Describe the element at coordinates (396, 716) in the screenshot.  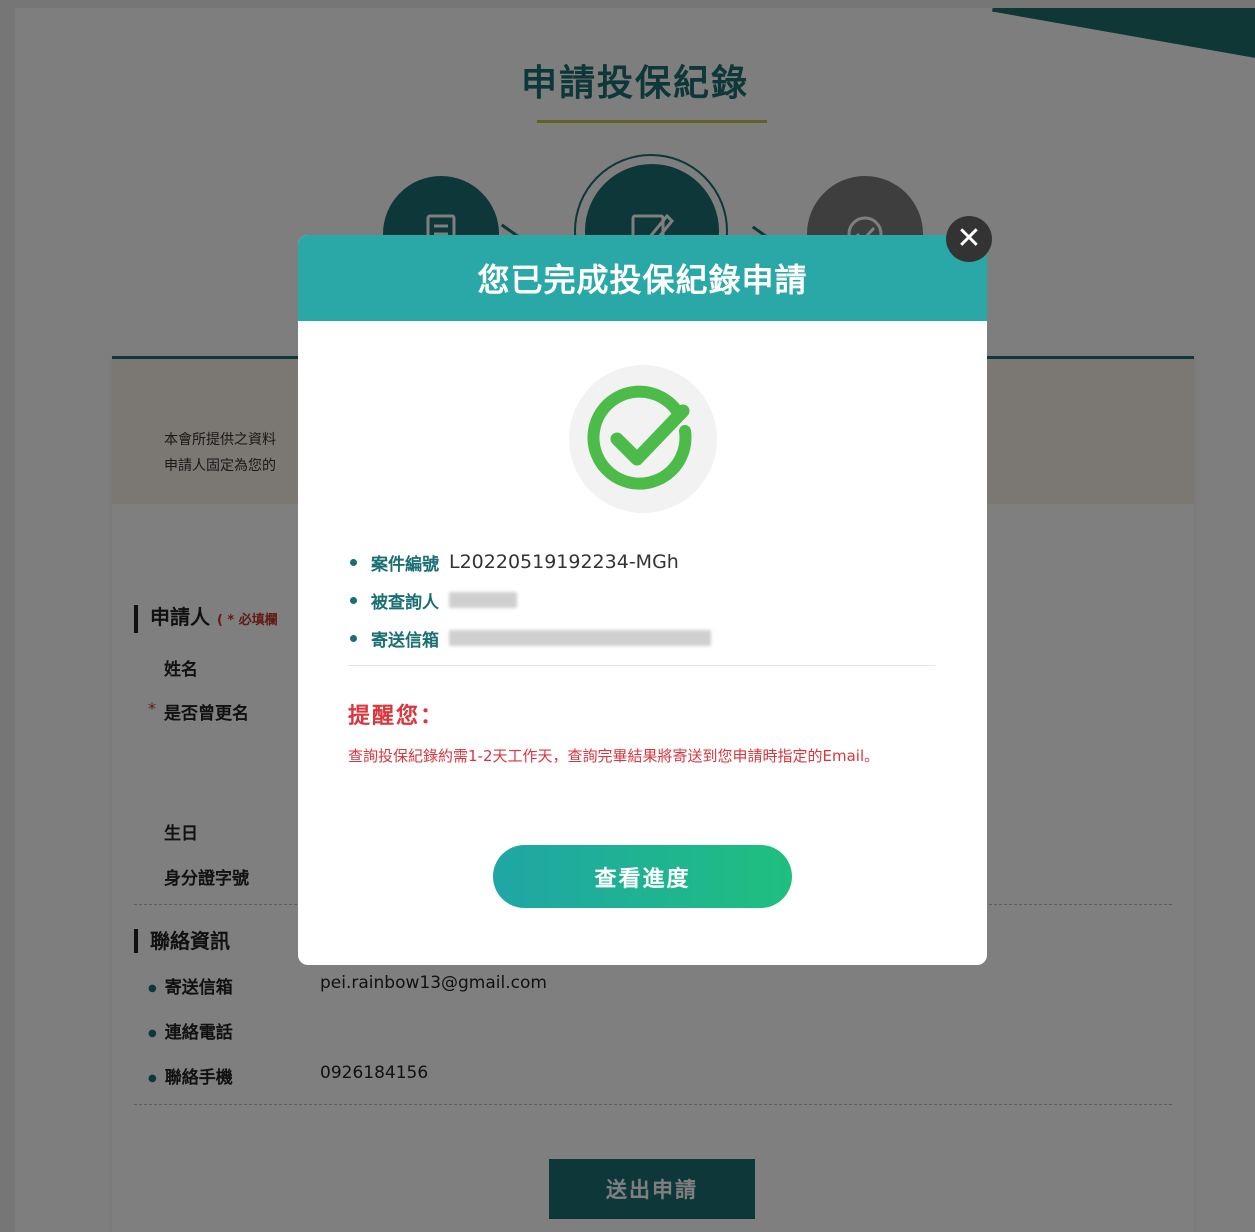
I see `reminder-title: 提醒您：` at that location.